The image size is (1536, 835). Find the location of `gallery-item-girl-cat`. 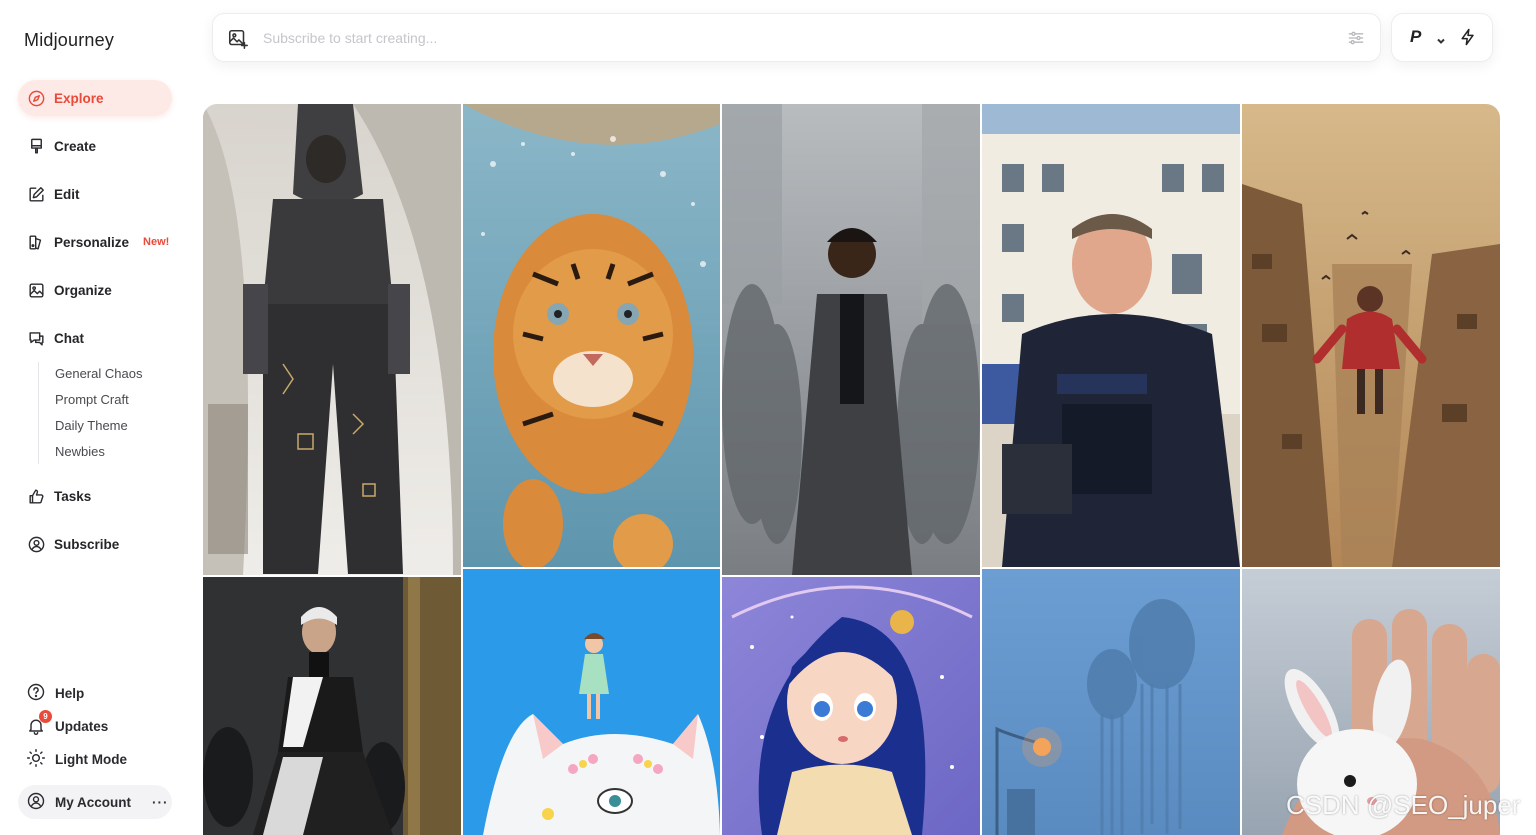

gallery-item-girl-cat is located at coordinates (591, 702).